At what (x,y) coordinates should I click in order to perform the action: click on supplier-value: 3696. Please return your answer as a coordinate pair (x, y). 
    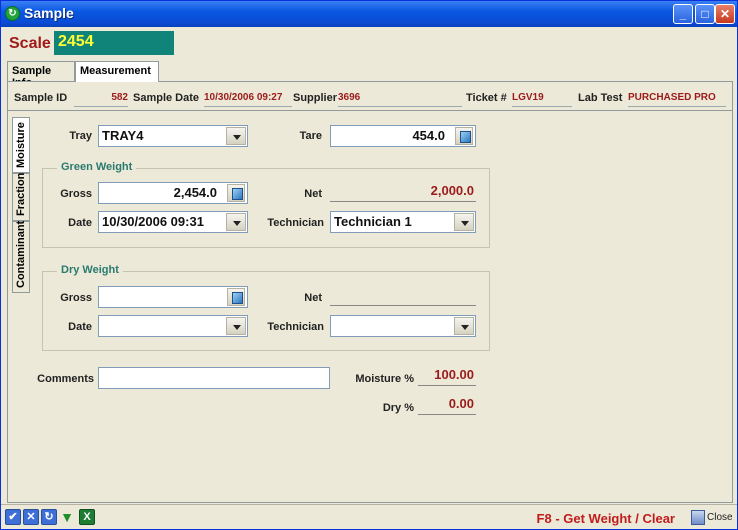
    Looking at the image, I should click on (400, 98).